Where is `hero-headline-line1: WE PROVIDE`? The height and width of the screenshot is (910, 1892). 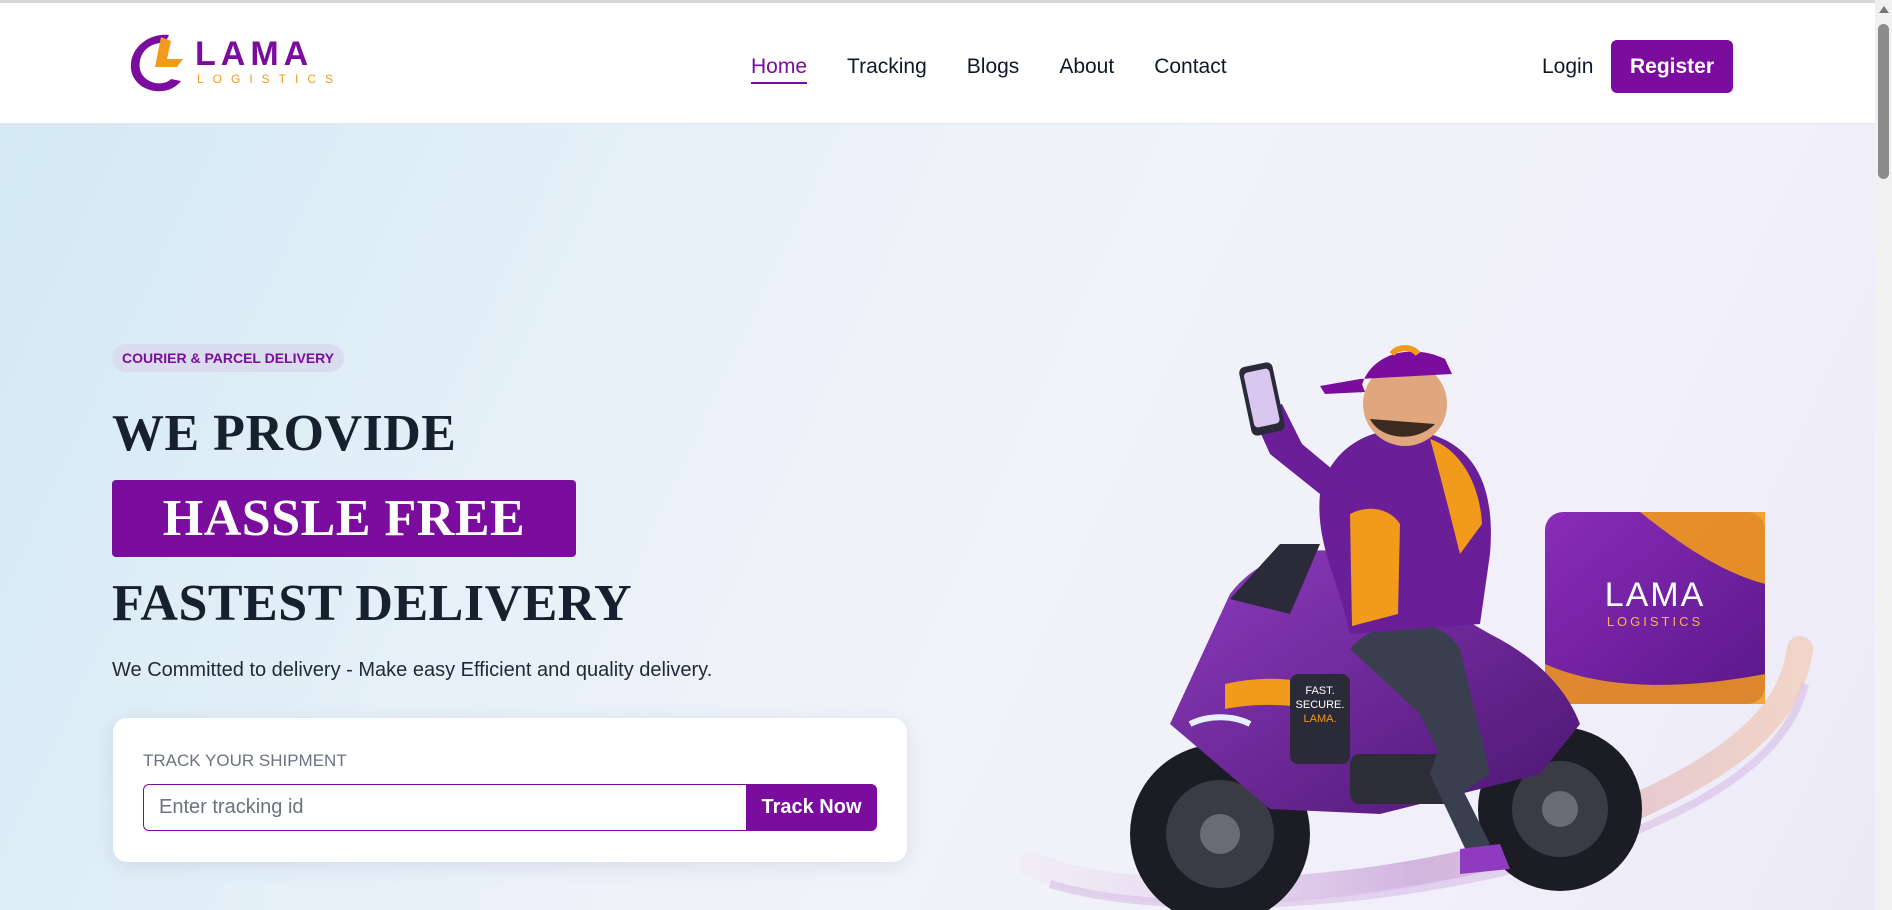
hero-headline-line1: WE PROVIDE is located at coordinates (284, 433).